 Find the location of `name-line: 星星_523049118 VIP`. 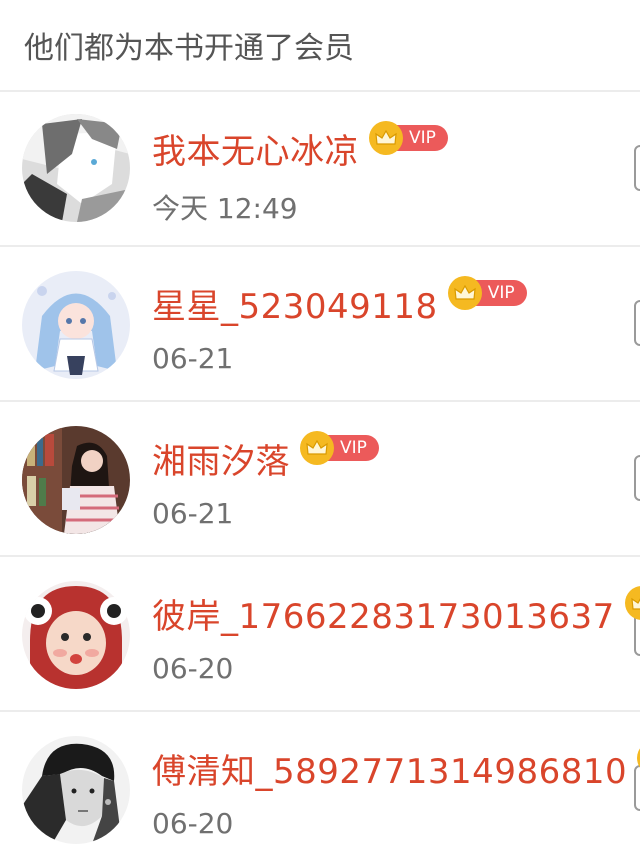

name-line: 星星_523049118 VIP is located at coordinates (339, 302).